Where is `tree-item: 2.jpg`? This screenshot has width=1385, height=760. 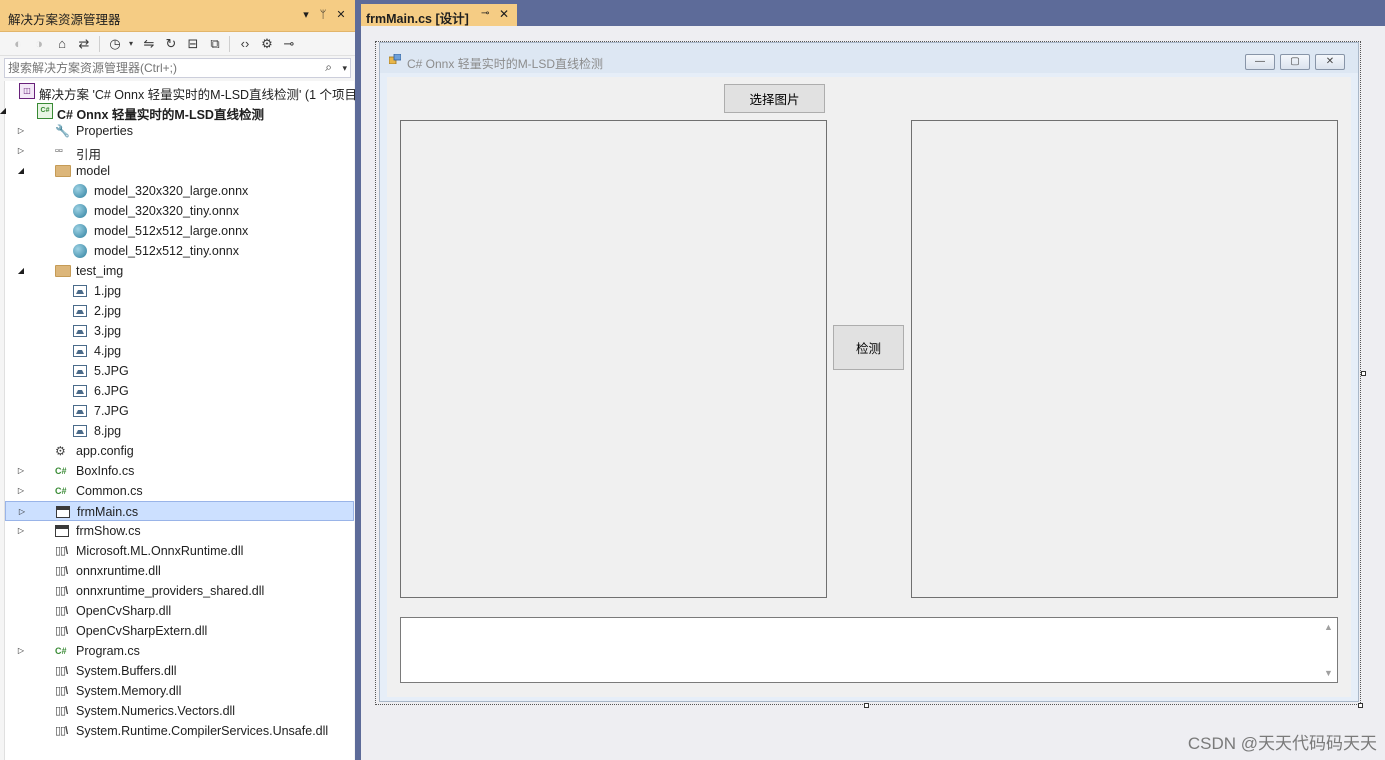
tree-item: 2.jpg is located at coordinates (179, 311).